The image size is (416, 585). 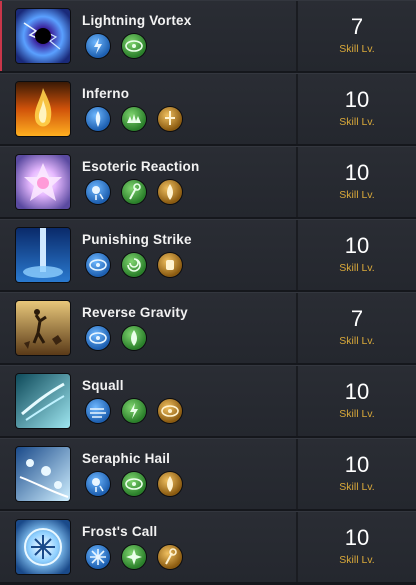 I want to click on skill-row: Esoteric Reaction 10 Skill Lv., so click(x=208, y=181).